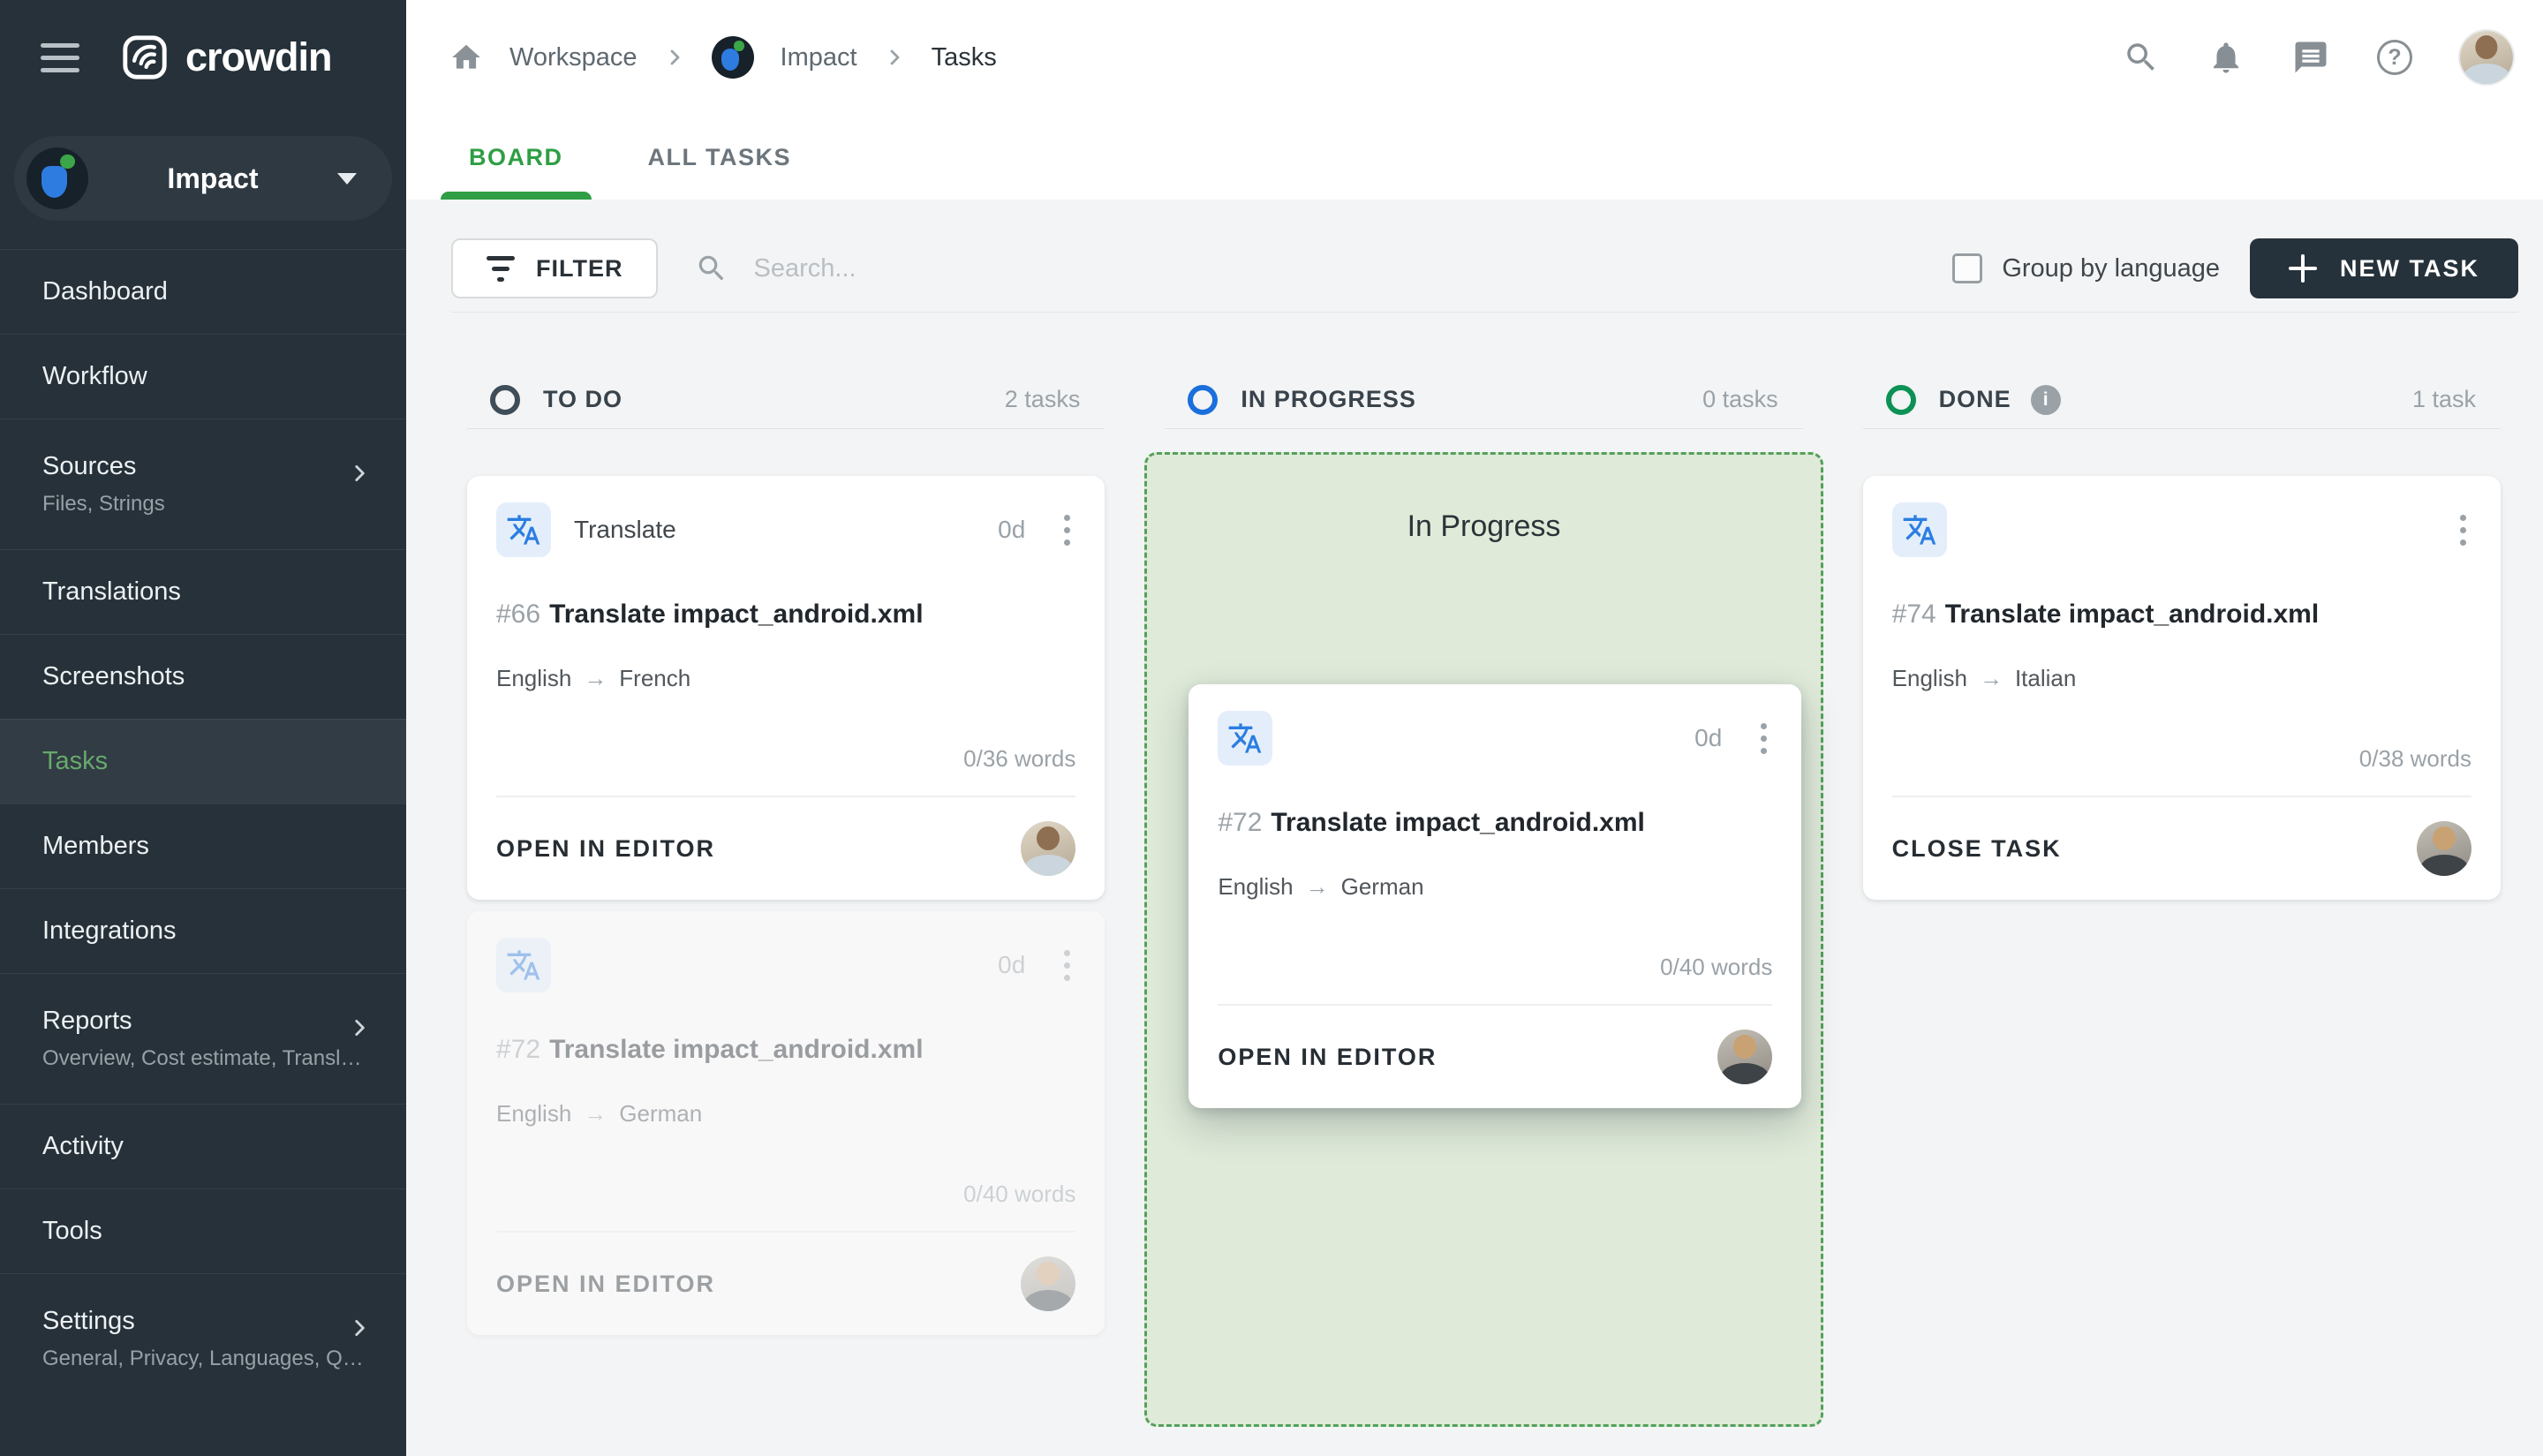  I want to click on filter-button: FILTER, so click(555, 268).